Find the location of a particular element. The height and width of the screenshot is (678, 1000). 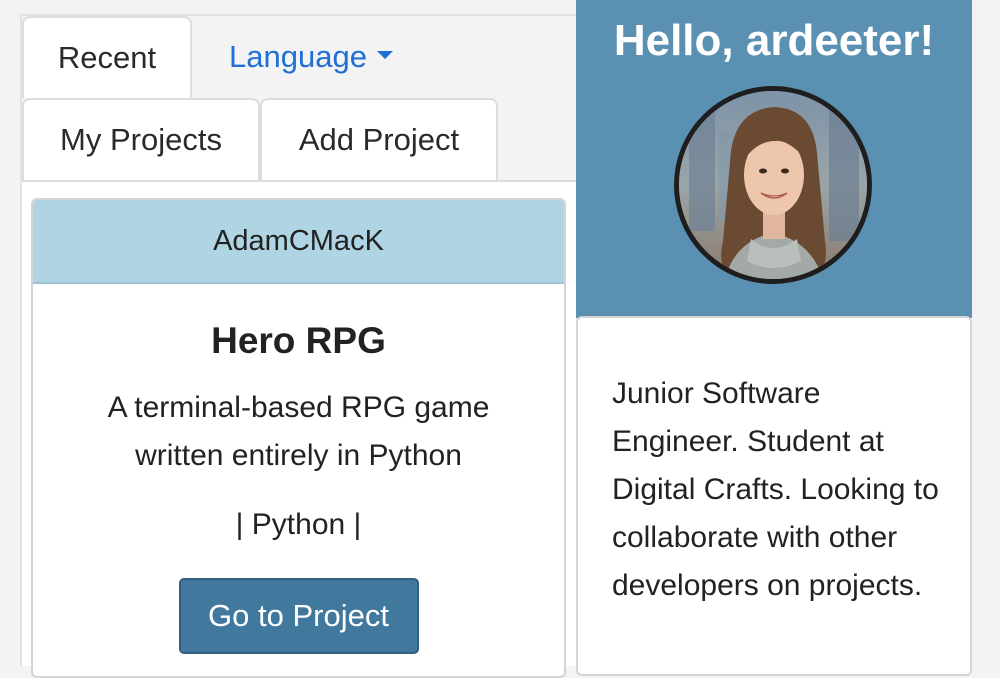

tab-language-label: Language is located at coordinates (298, 56).